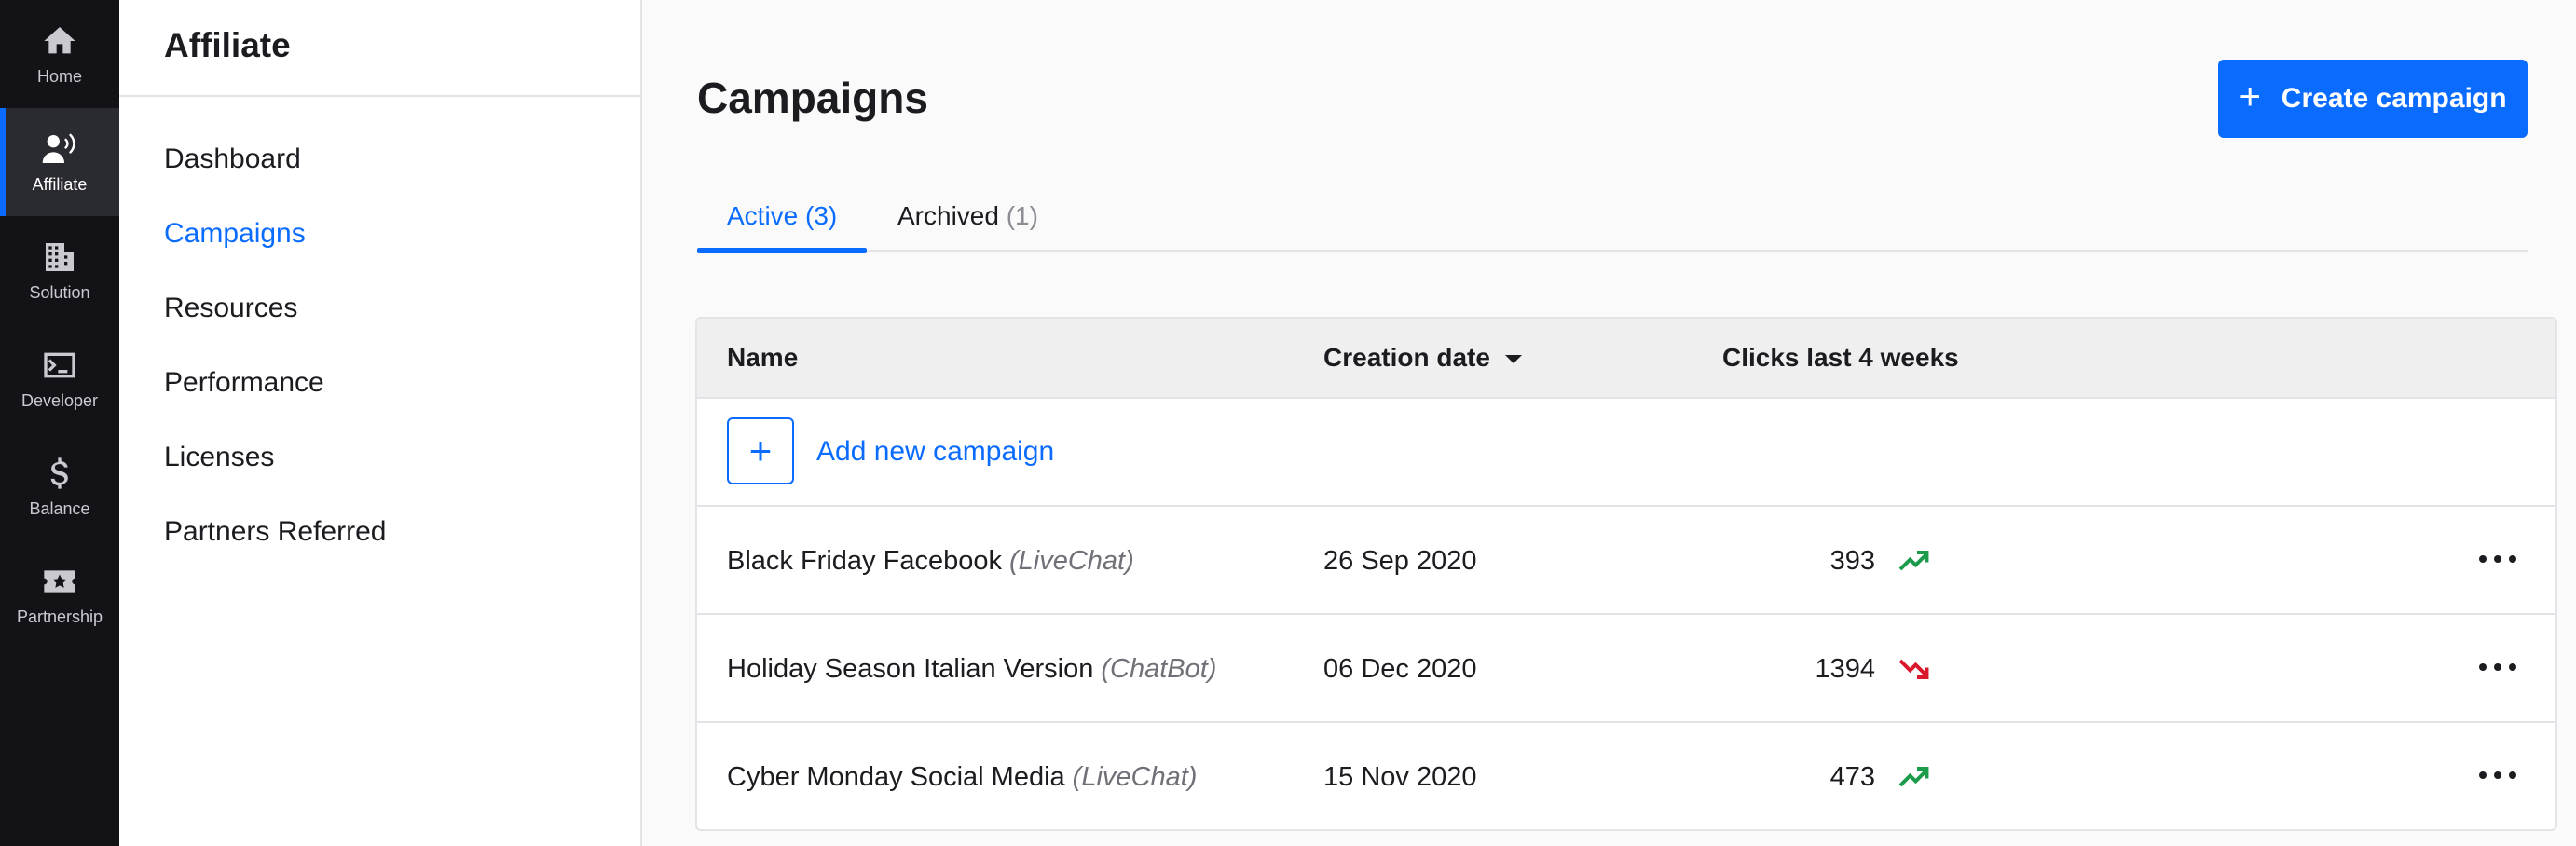 This screenshot has height=846, width=2576. Describe the element at coordinates (60, 184) in the screenshot. I see `rail-item-label: Affiliate` at that location.